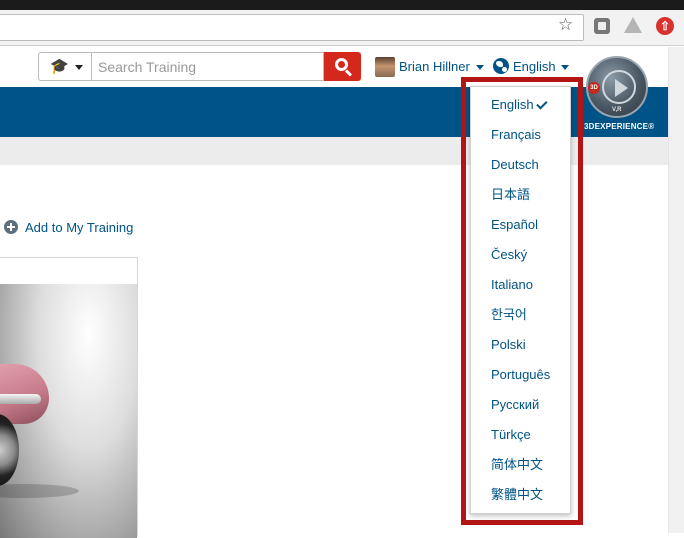 Image resolution: width=684 pixels, height=538 pixels. What do you see at coordinates (9, 450) in the screenshot?
I see `car-wheel` at bounding box center [9, 450].